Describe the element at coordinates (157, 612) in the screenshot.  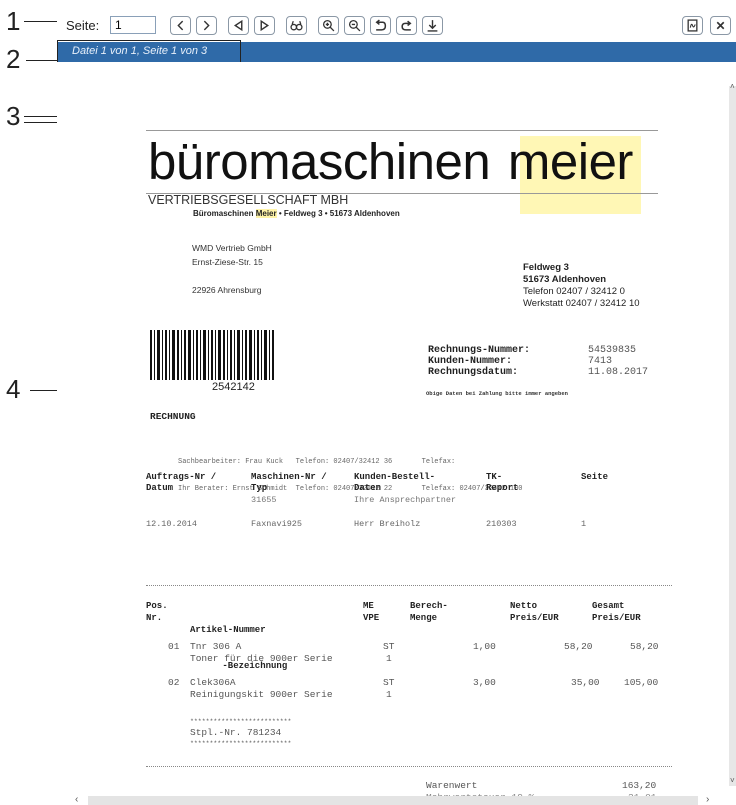
I see `items-header-pos: Pos. Nr.` at that location.